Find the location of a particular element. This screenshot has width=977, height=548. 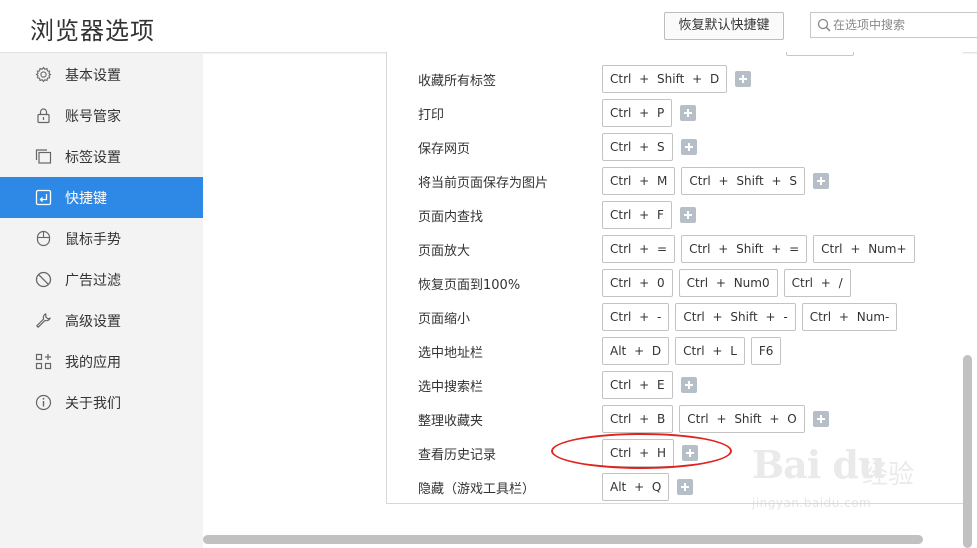

shortcut-key-box: Ctrl + P is located at coordinates (637, 113).